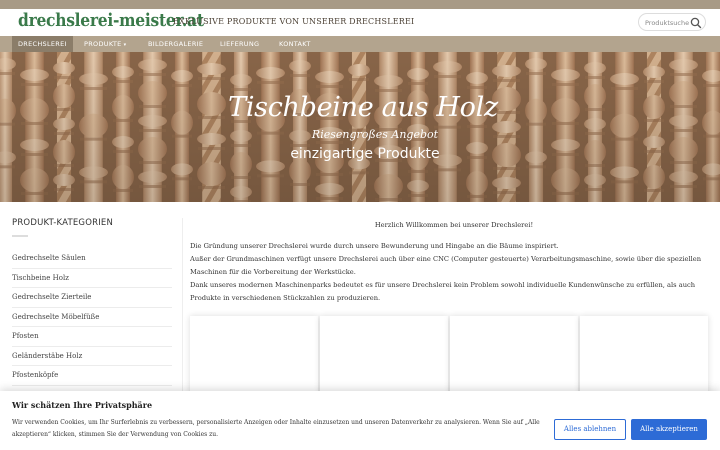 The width and height of the screenshot is (720, 450). I want to click on decline-all-button: Alles ablehnen, so click(590, 429).